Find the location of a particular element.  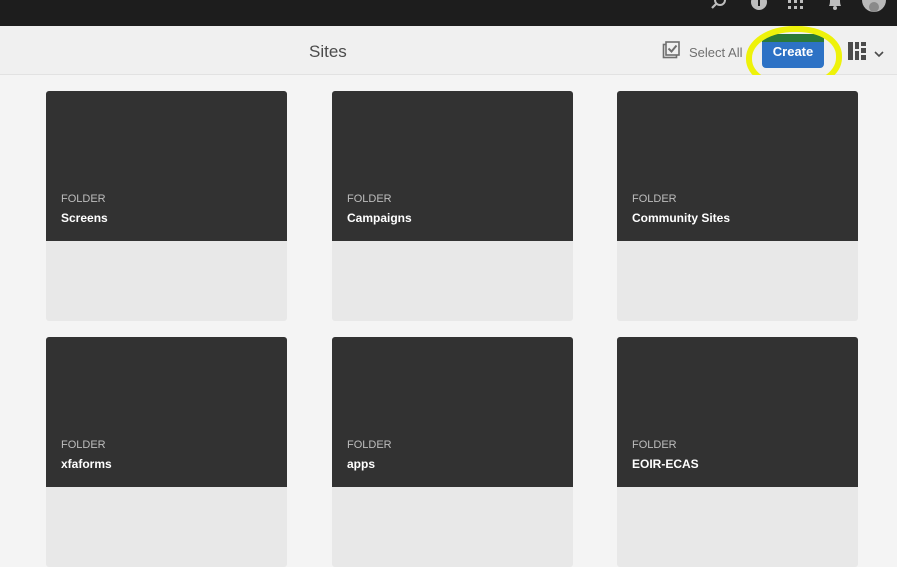

card-thumbnail: FOLDER Screens is located at coordinates (166, 166).